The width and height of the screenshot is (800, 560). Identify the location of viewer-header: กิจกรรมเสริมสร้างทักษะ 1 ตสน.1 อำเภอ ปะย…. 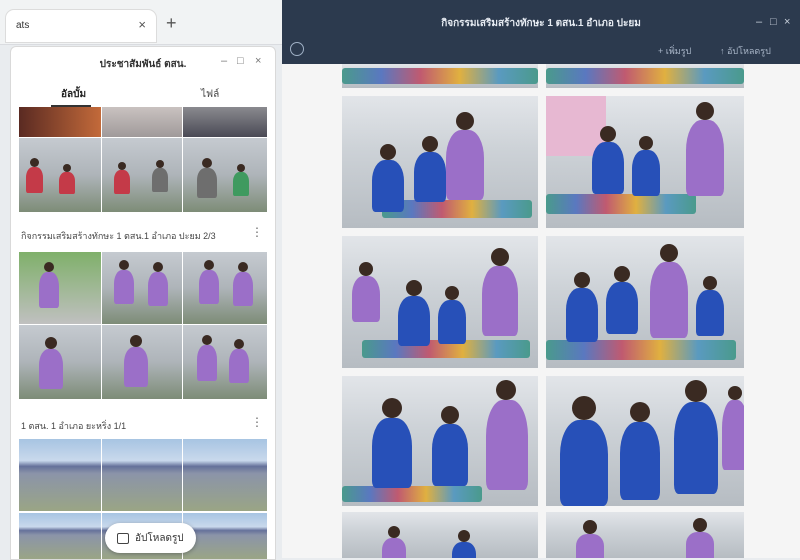
(541, 32).